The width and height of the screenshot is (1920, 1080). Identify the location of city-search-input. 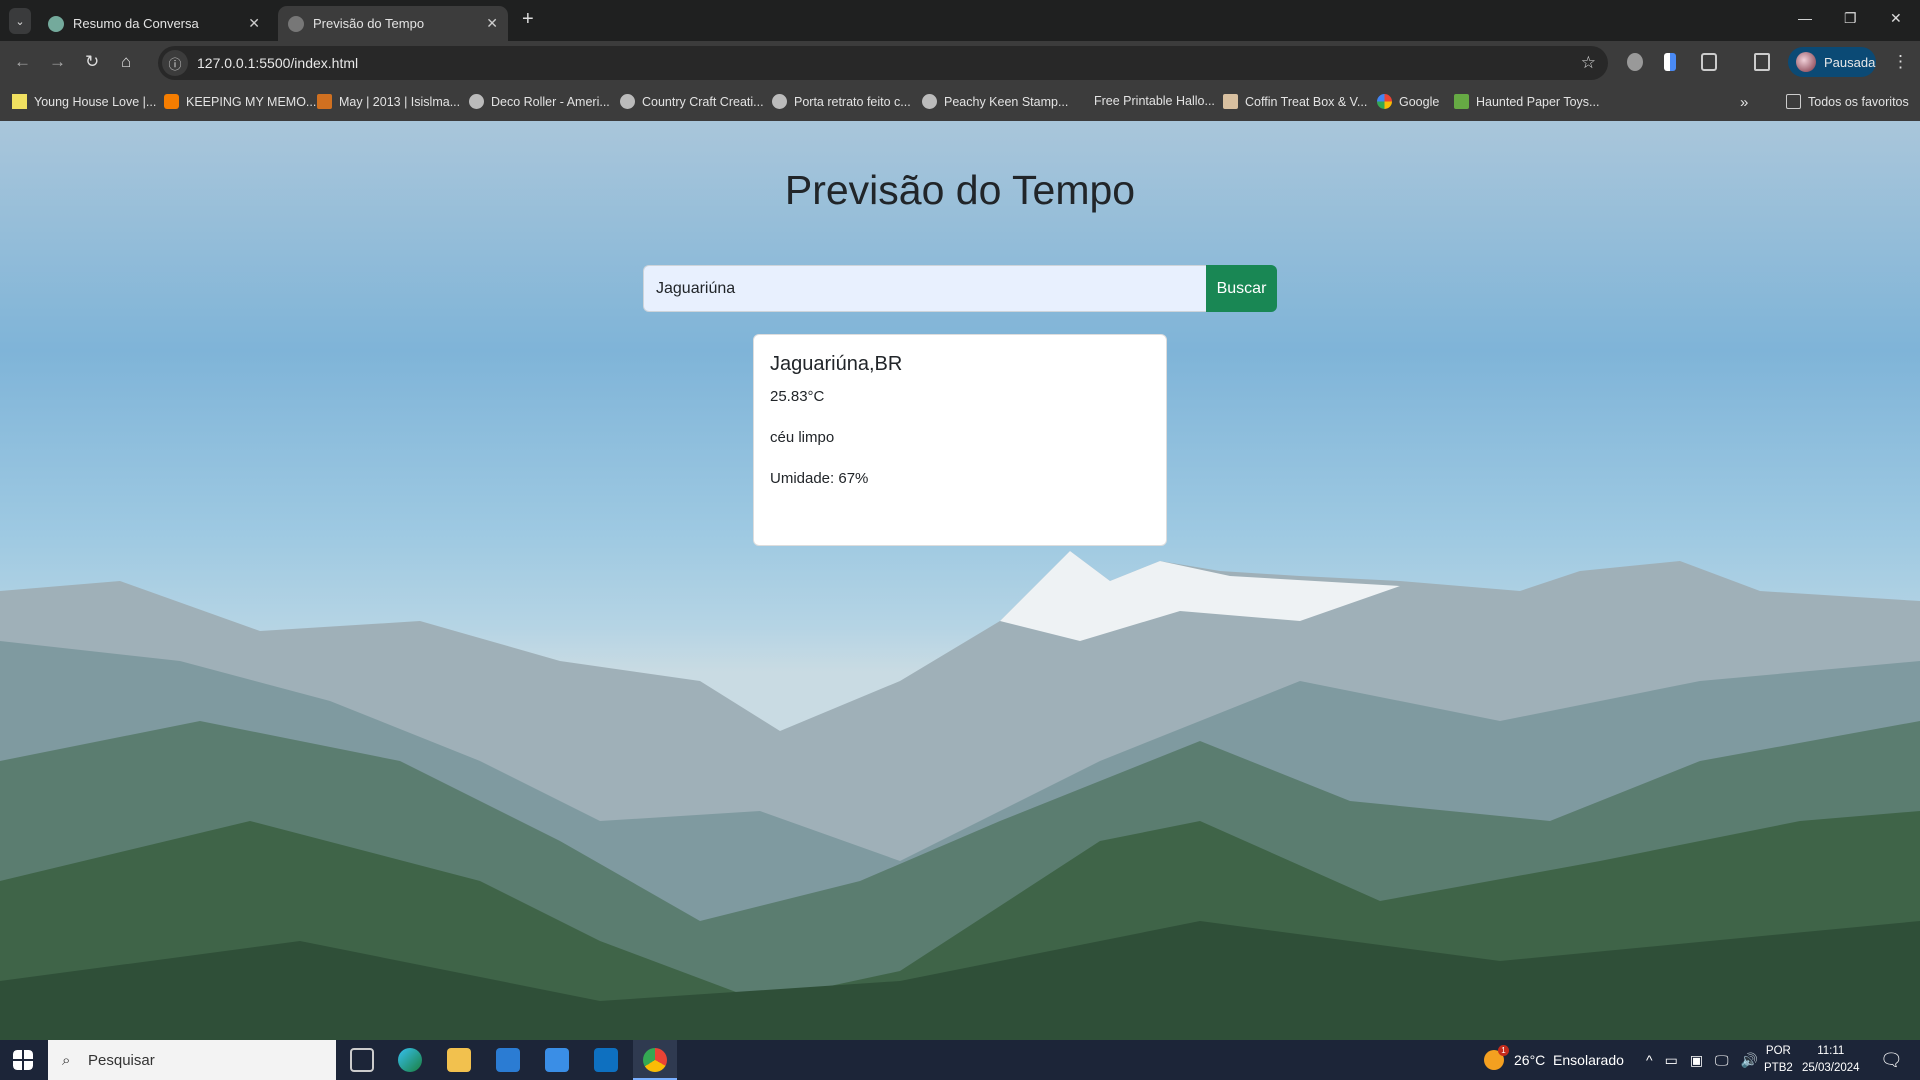
(924, 288).